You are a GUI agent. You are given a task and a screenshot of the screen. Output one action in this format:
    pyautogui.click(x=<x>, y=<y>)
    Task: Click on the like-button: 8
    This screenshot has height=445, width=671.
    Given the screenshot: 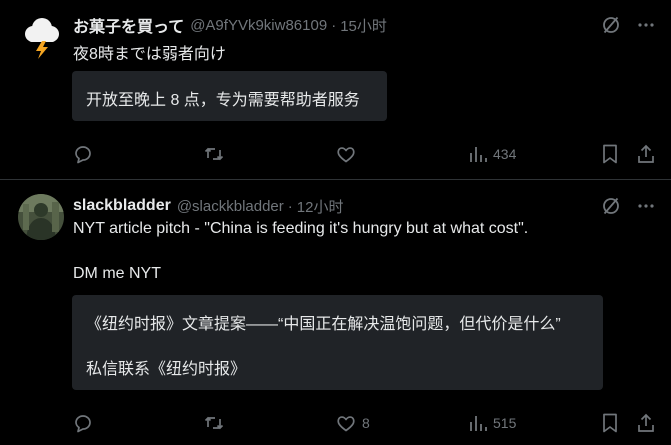 What is the action you would take?
    pyautogui.click(x=352, y=423)
    